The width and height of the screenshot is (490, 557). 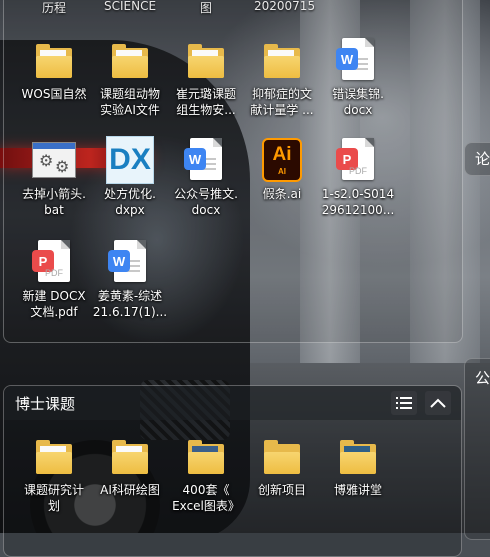 I want to click on chevron-up-icon, so click(x=438, y=403).